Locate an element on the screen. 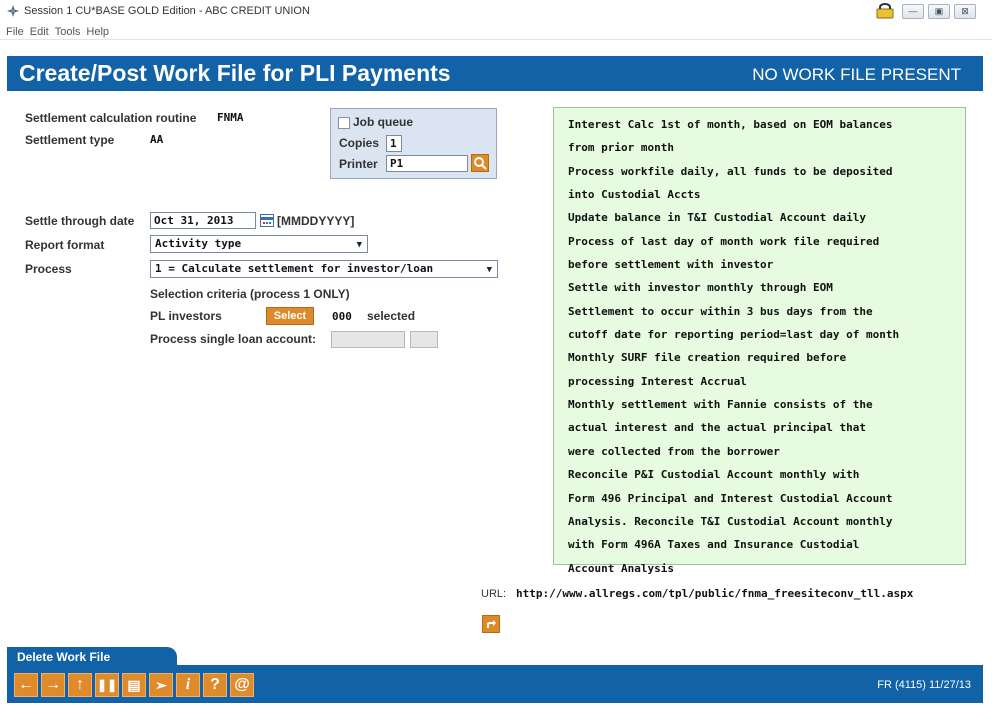 This screenshot has width=992, height=712. note-line: were collected from the borrower is located at coordinates (674, 451).